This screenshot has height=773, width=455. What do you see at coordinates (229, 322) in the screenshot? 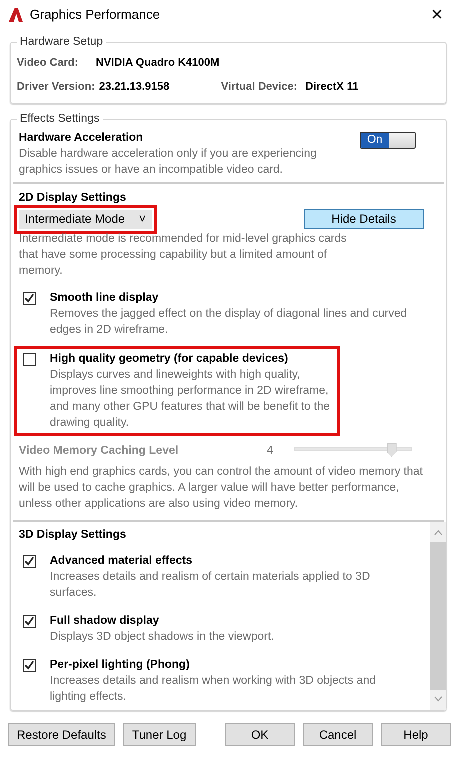
I see `description-text: Removes the jagged effect on the display of diagonal lines and curved edges in 2D wireframe.` at bounding box center [229, 322].